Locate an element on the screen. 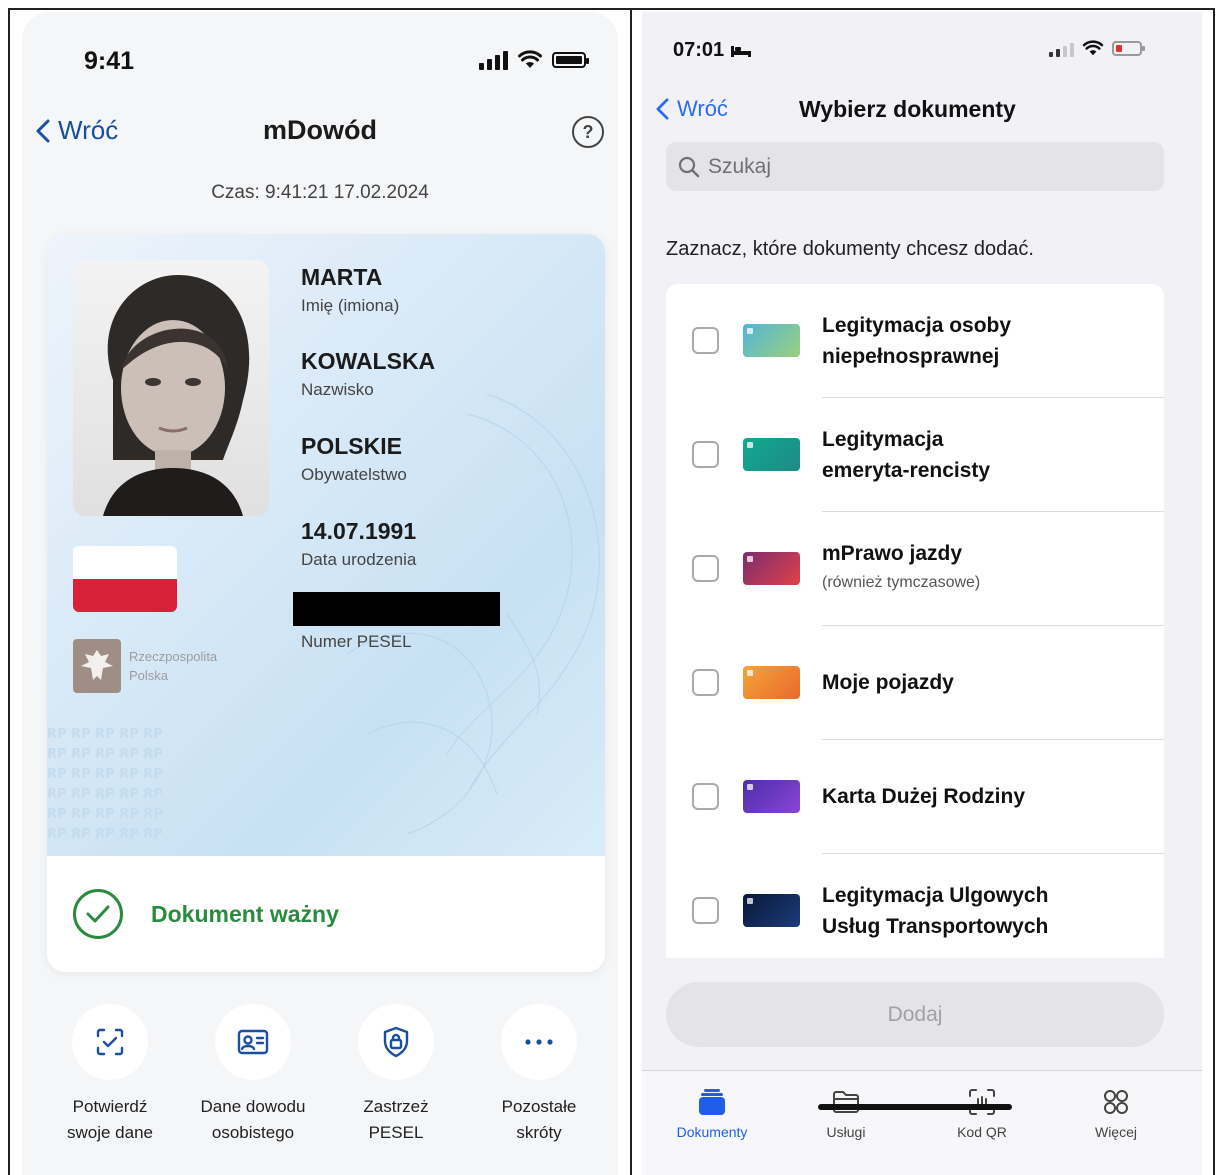 Image resolution: width=1223 pixels, height=1175 pixels. shortcut-label: Zastrzeż PESEL is located at coordinates (396, 1119).